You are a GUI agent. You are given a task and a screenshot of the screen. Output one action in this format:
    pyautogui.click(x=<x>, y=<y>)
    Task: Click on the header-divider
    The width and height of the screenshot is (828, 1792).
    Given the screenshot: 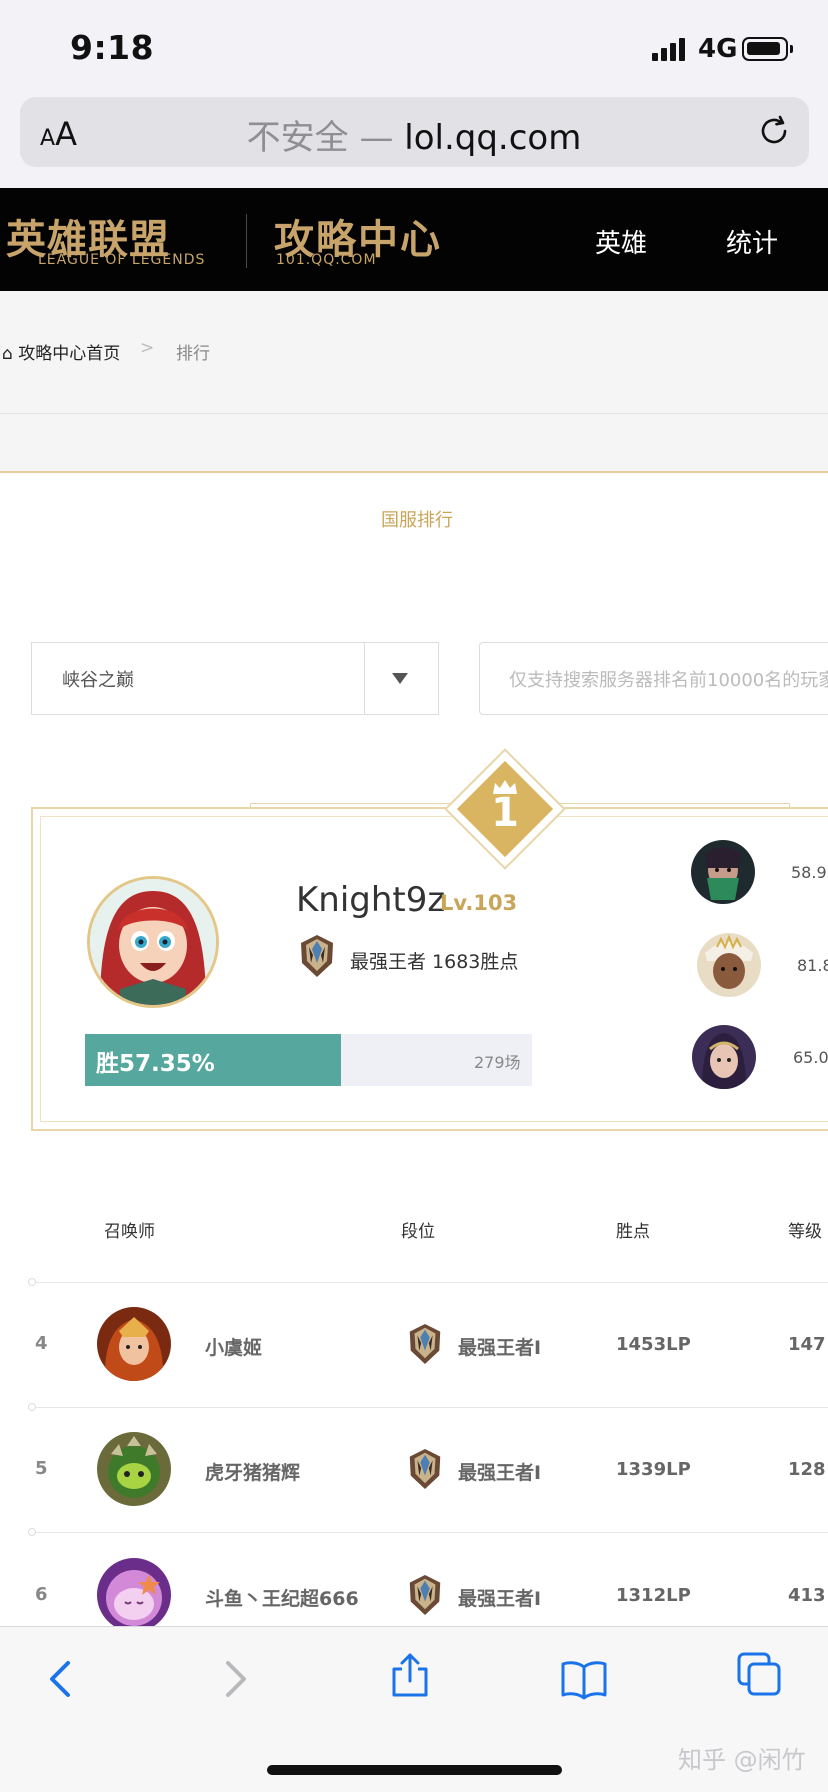 What is the action you would take?
    pyautogui.click(x=246, y=241)
    